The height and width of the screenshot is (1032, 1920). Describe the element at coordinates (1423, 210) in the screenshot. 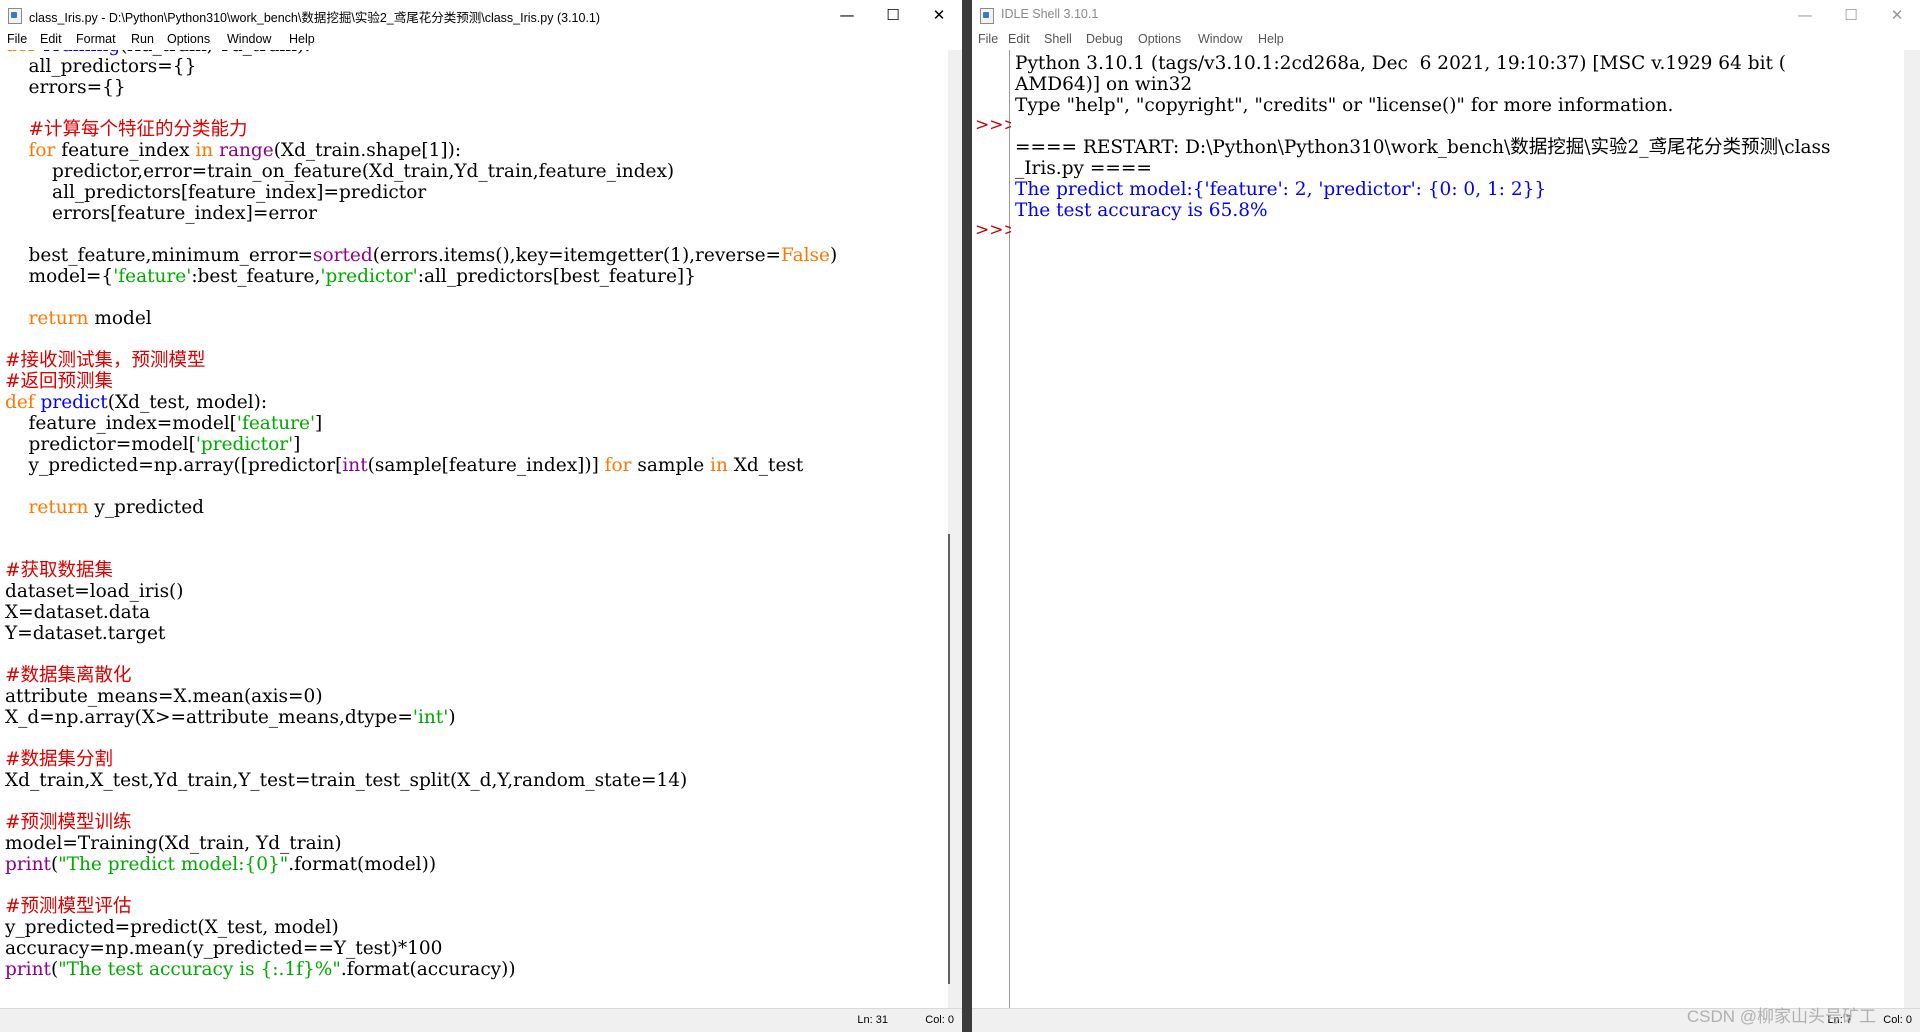

I see `shell-line: The test accuracy is 65.8%` at that location.